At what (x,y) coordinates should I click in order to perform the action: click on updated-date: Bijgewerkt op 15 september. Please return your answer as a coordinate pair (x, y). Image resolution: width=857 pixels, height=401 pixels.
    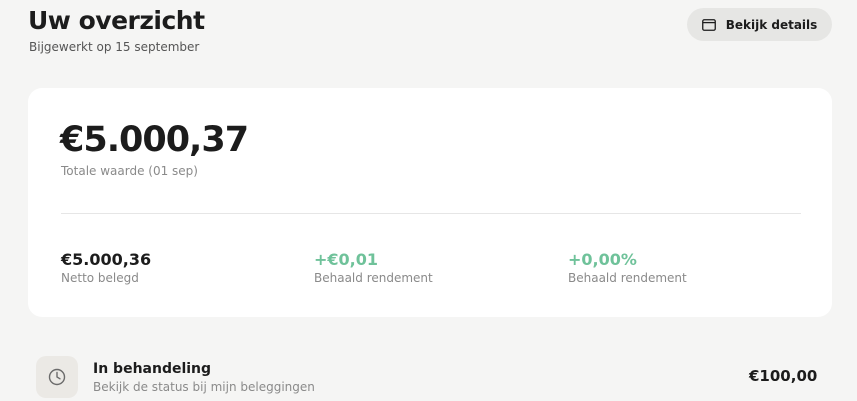
    Looking at the image, I should click on (114, 47).